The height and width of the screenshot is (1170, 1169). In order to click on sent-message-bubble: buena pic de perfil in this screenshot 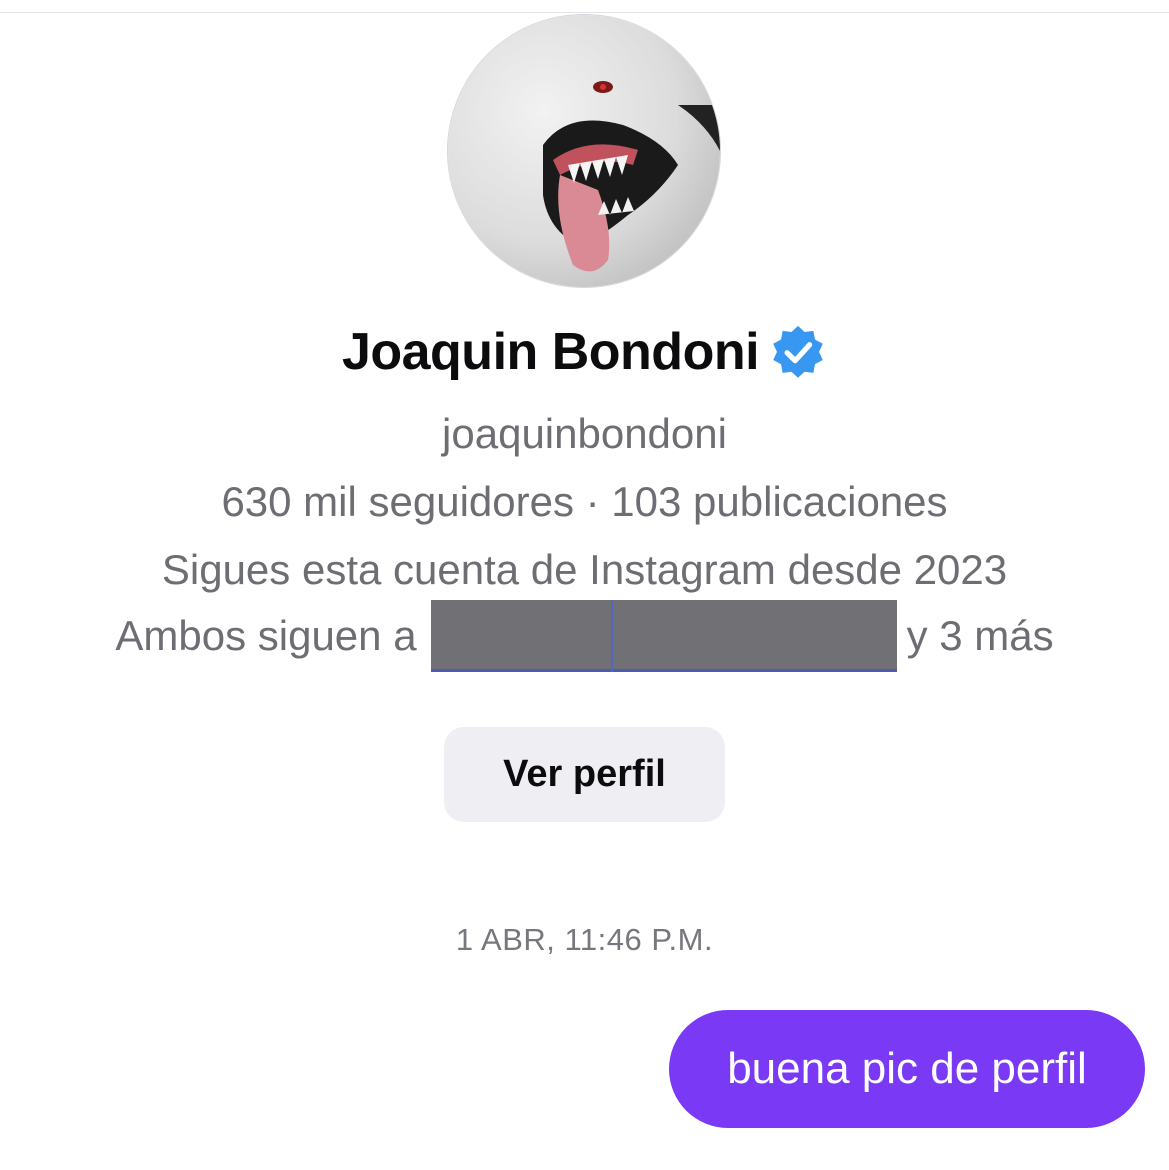, I will do `click(907, 1069)`.